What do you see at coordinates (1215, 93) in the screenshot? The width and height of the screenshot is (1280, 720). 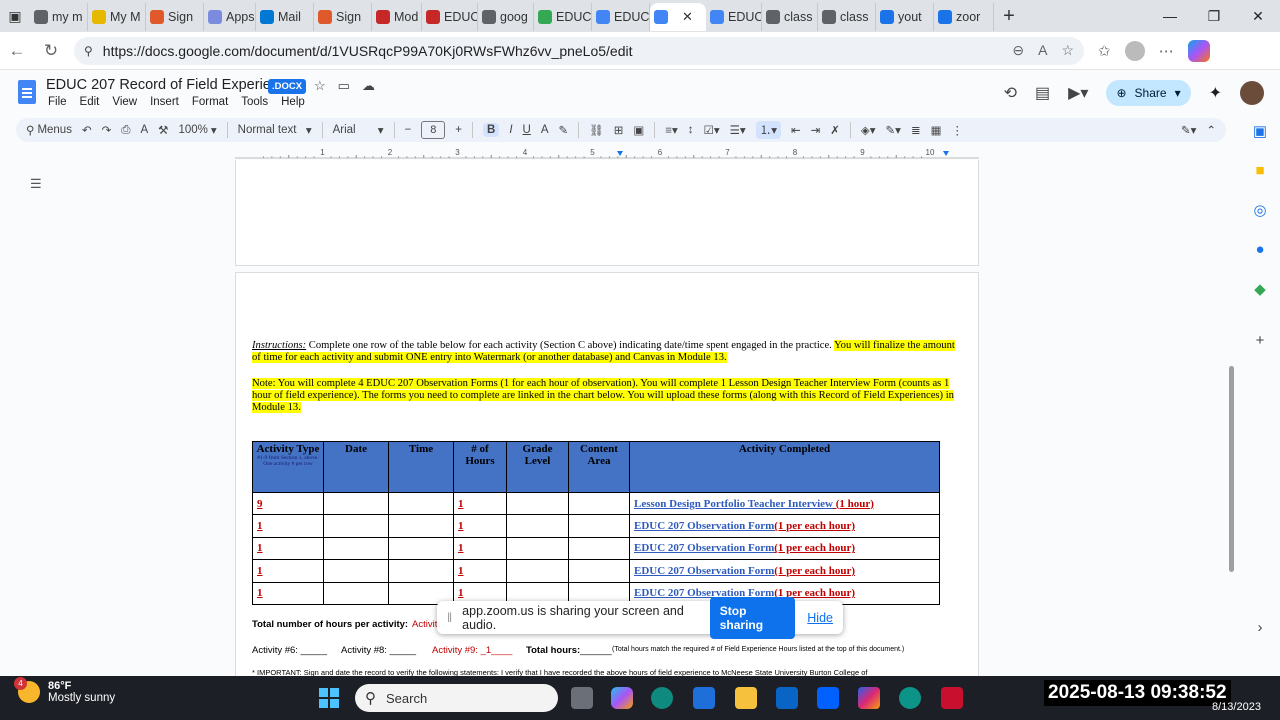 I see `gemini-icon: ✦` at bounding box center [1215, 93].